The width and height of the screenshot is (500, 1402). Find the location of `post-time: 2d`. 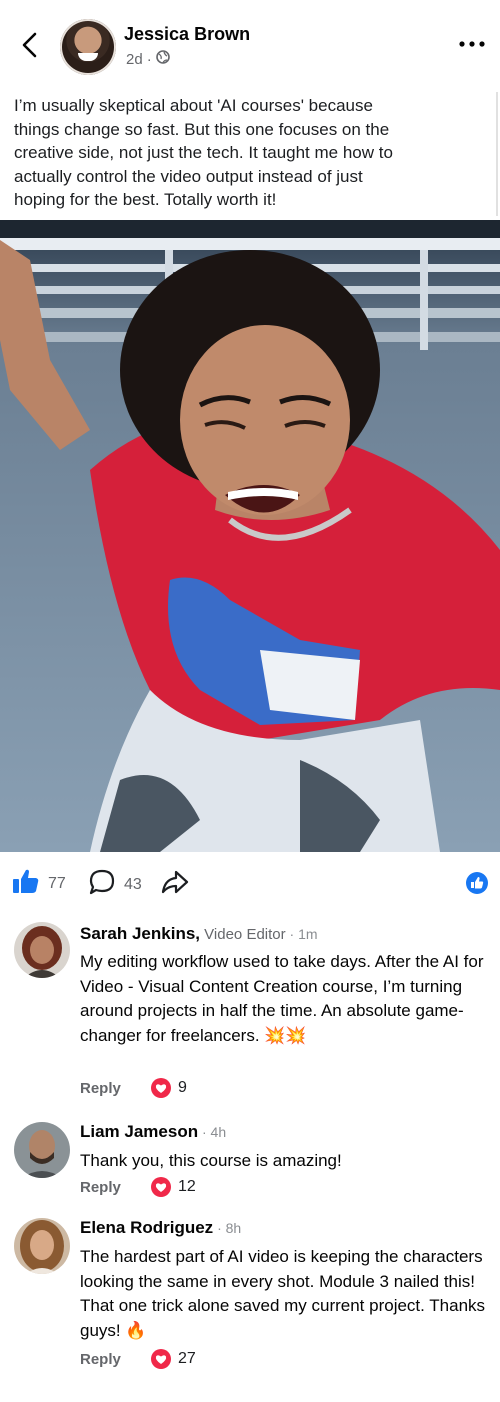

post-time: 2d is located at coordinates (134, 59).